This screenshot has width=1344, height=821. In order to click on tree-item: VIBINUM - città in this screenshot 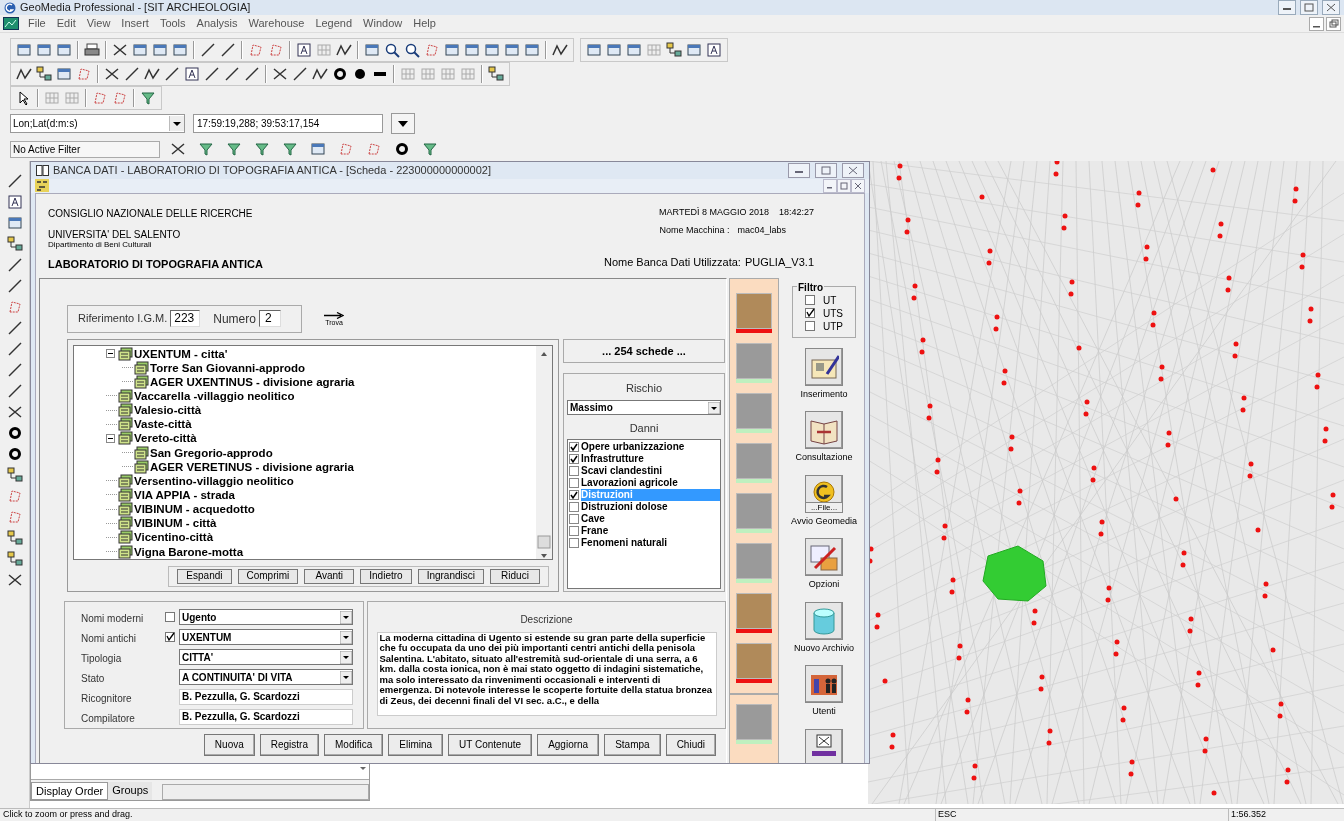, I will do `click(175, 523)`.